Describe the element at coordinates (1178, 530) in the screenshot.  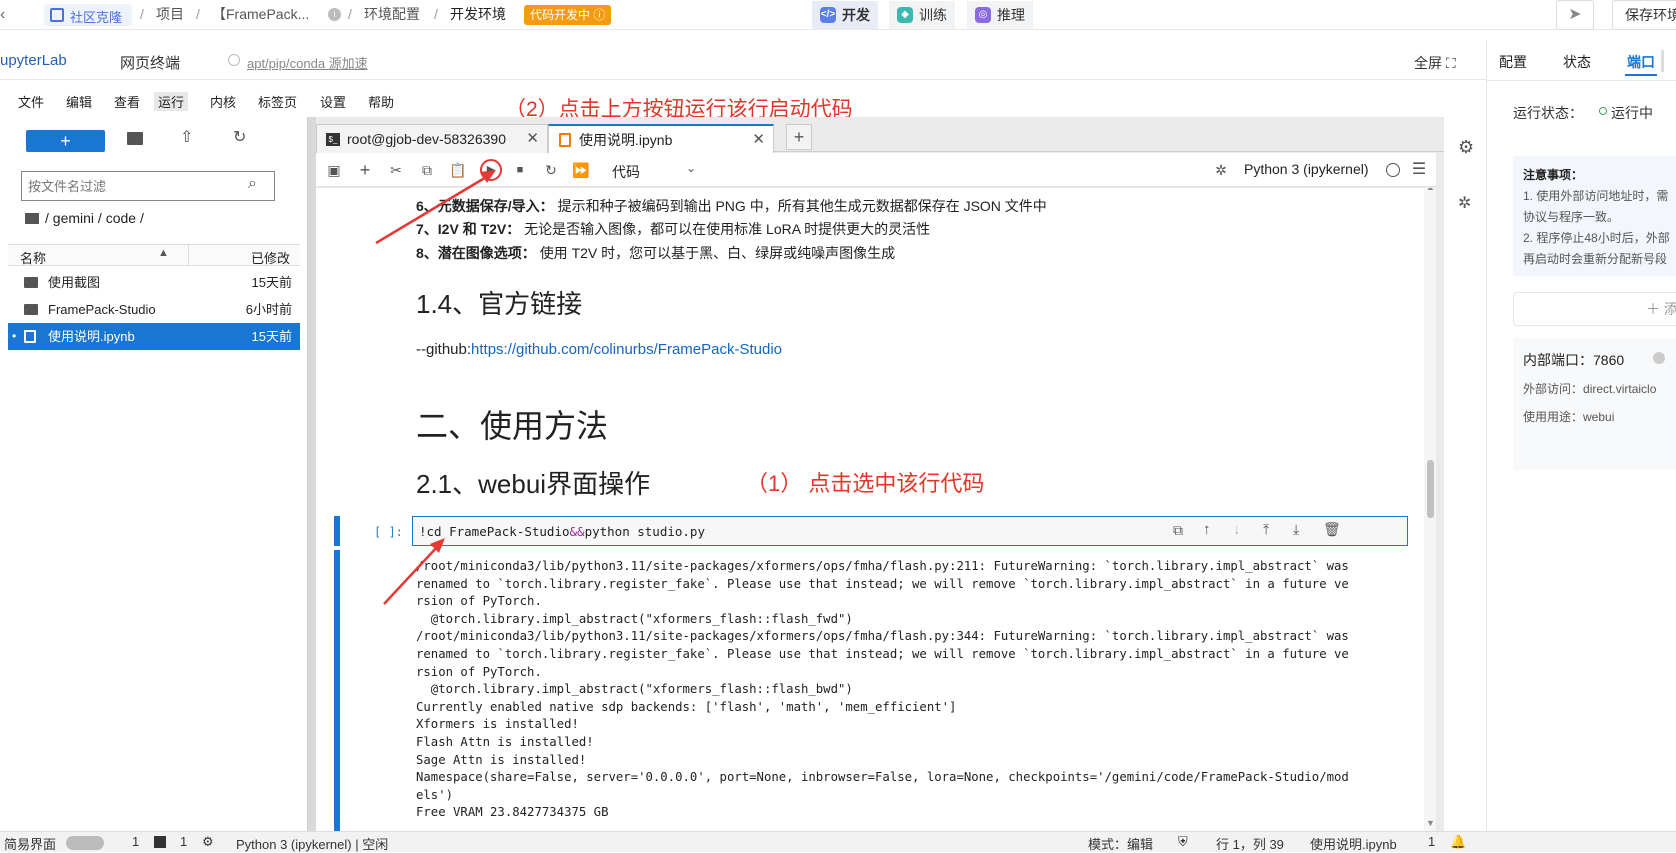
I see `duplicate-cell-icon: ⧉` at that location.